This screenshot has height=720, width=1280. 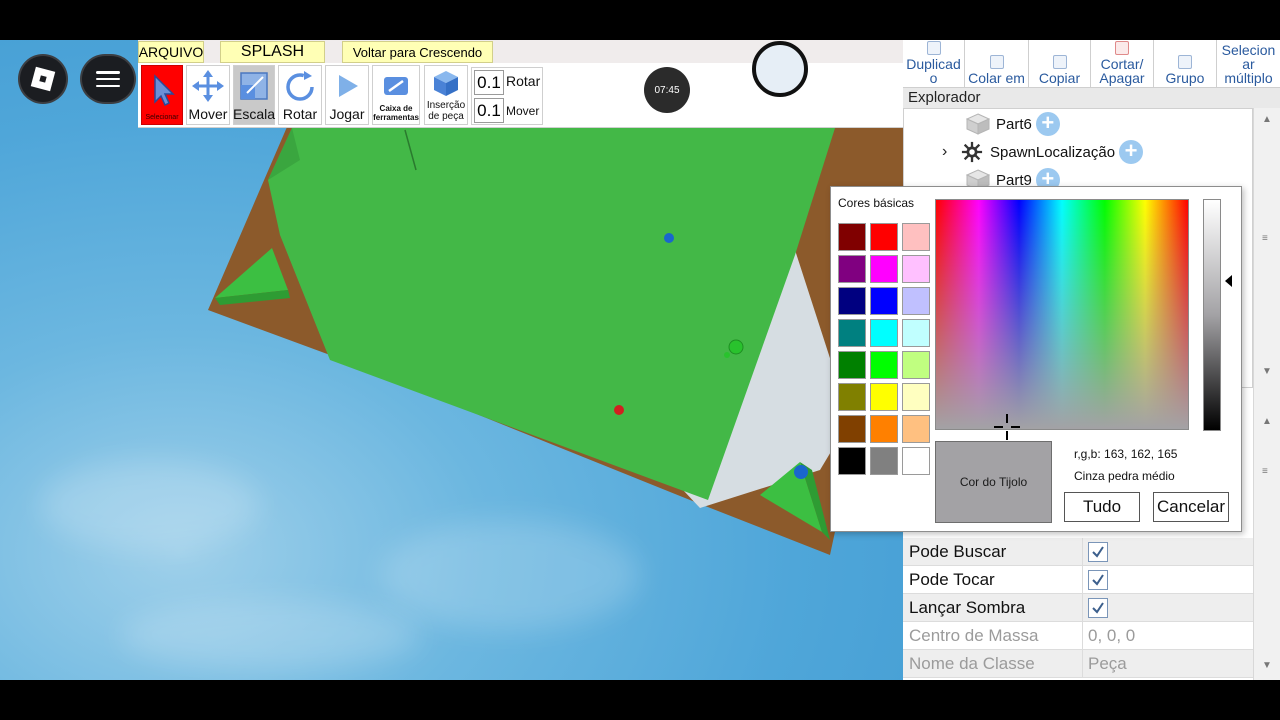 I want to click on group-button: Grupo, so click(x=1185, y=64).